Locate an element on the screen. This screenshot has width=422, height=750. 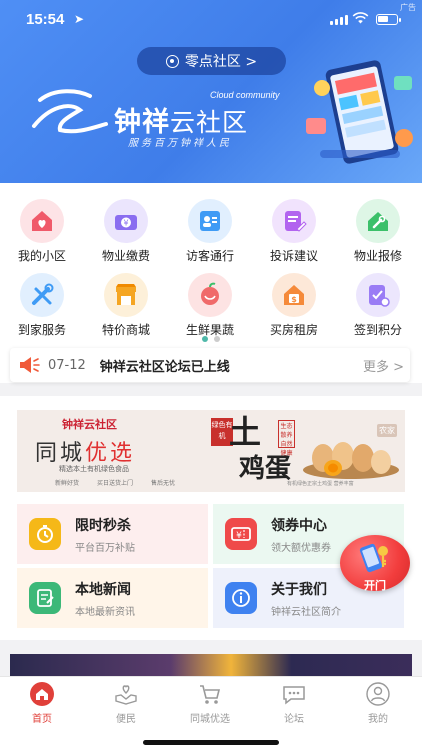
promo-chick-tag: 农家 is located at coordinates (387, 430).